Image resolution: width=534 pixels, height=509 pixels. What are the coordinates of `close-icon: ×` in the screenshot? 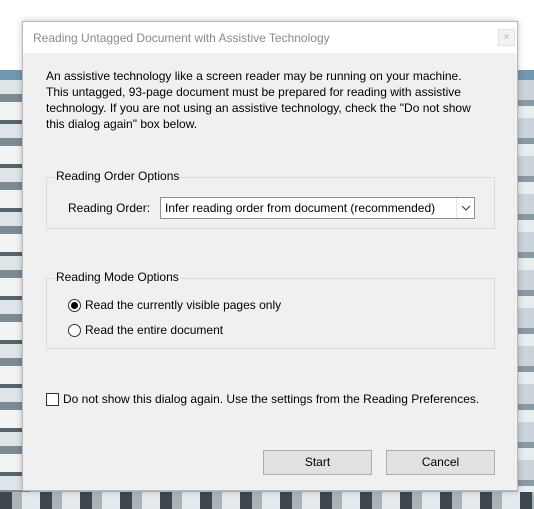 It's located at (506, 37).